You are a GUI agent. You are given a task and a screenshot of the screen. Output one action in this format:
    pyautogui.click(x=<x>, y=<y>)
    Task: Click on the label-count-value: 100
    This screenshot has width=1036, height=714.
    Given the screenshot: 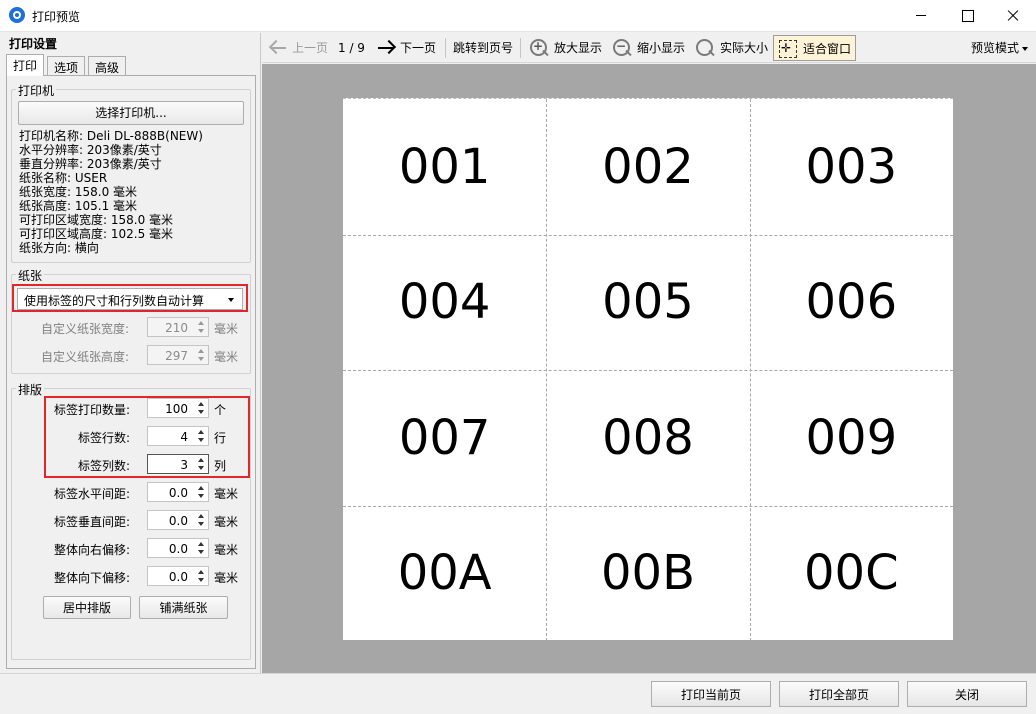 What is the action you would take?
    pyautogui.click(x=176, y=409)
    